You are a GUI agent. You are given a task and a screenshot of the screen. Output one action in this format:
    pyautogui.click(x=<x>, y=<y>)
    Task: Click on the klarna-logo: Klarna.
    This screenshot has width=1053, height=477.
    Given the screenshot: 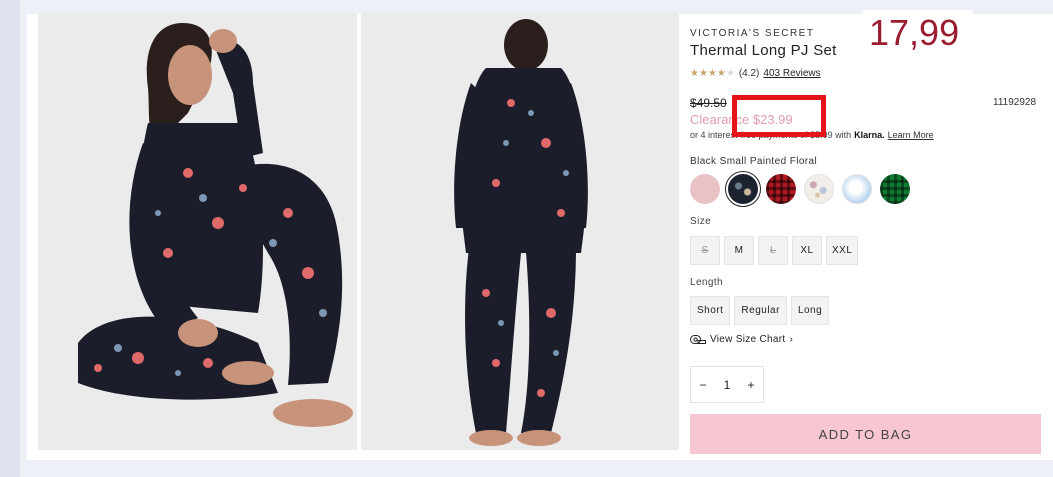 What is the action you would take?
    pyautogui.click(x=869, y=135)
    